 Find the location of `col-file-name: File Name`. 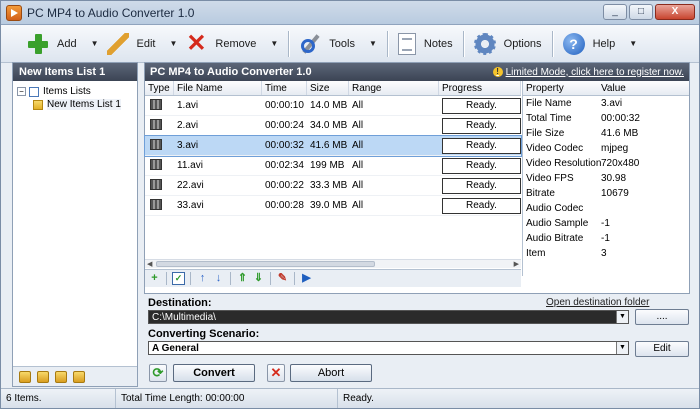

col-file-name: File Name is located at coordinates (218, 88).